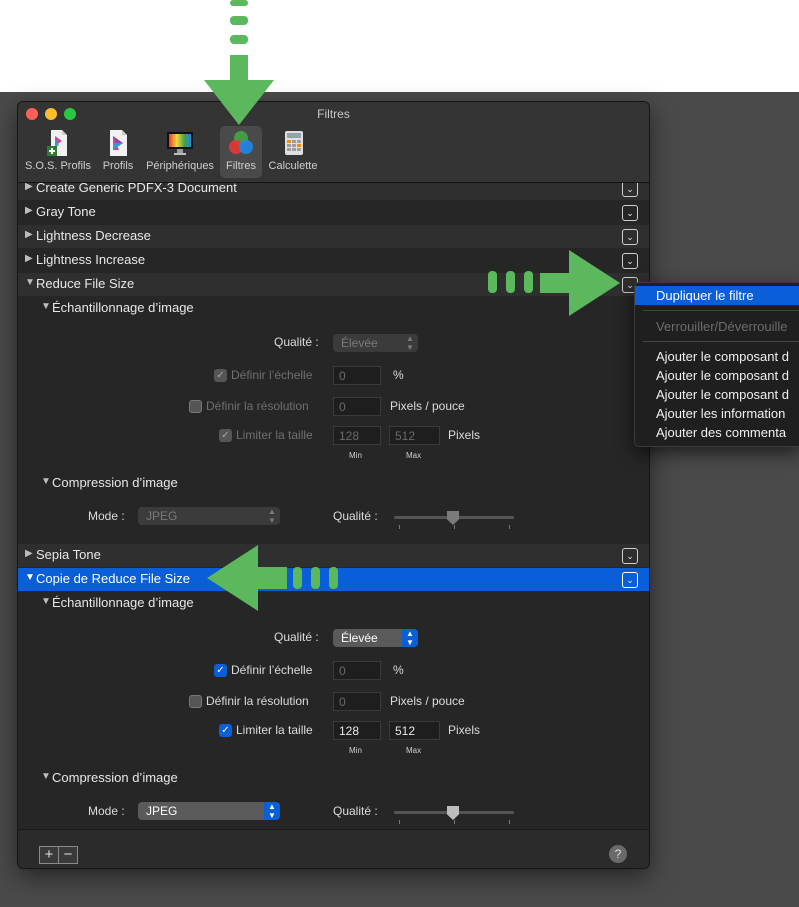  I want to click on bottom-bar: + − ?, so click(333, 848).